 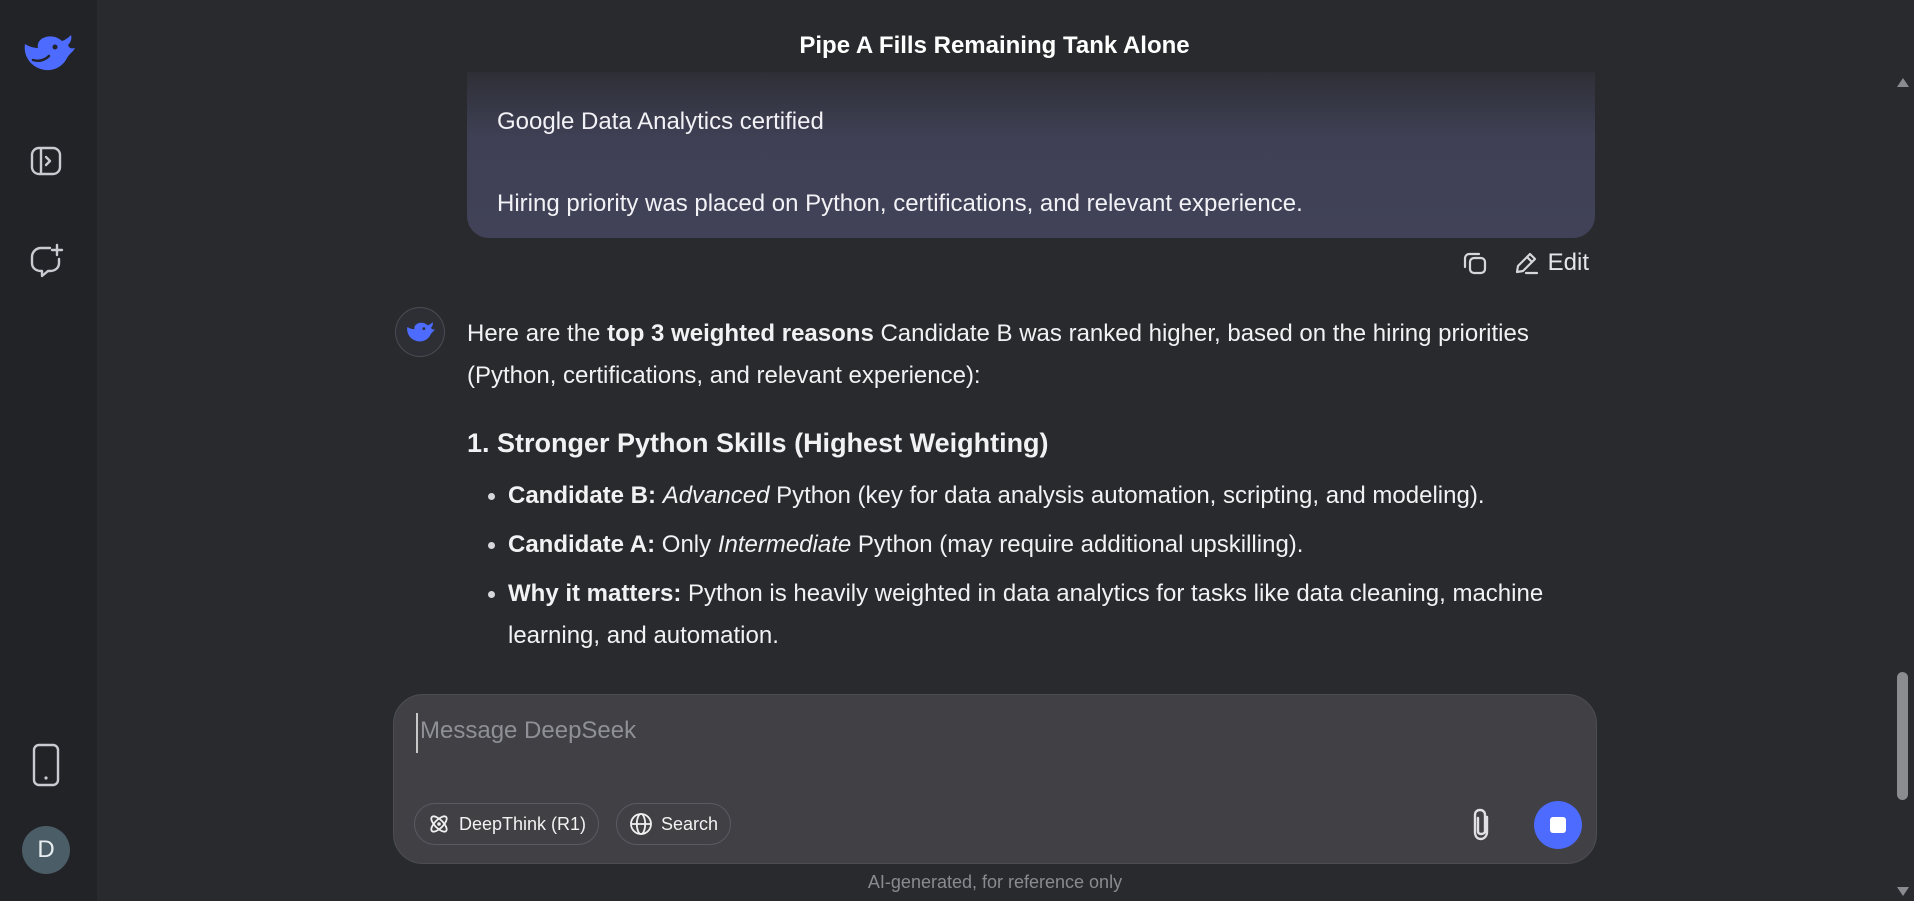 I want to click on stop-generation-button, so click(x=1558, y=825).